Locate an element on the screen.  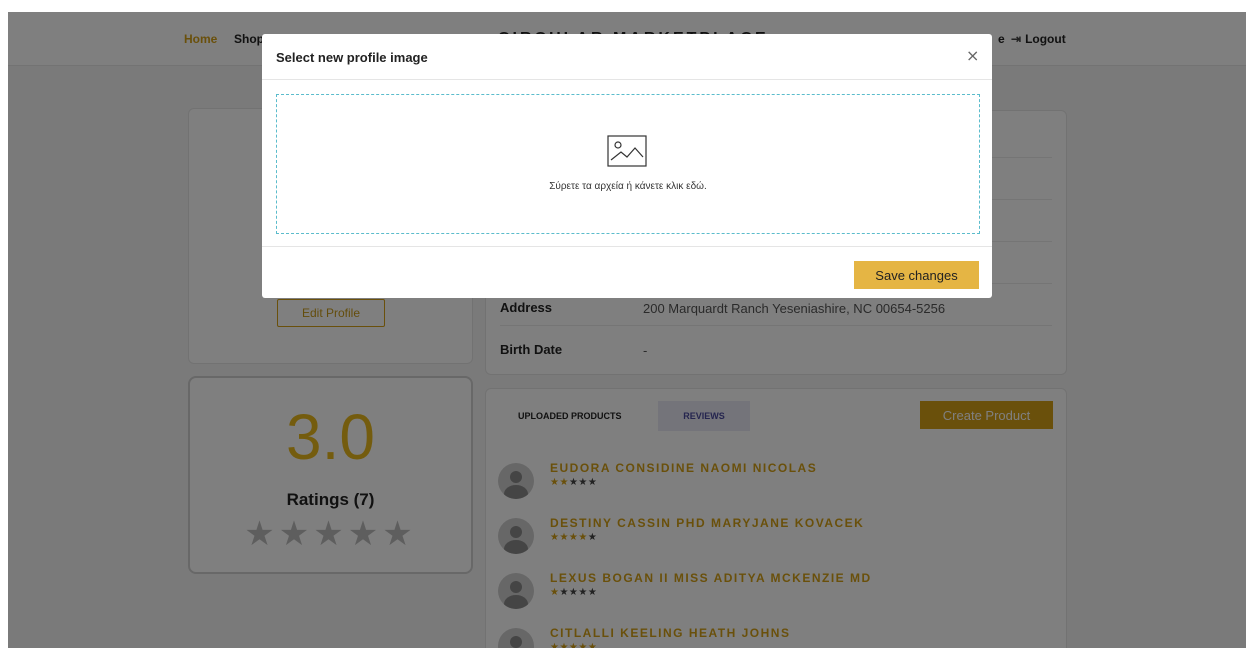
save-changes-button: Save changes is located at coordinates (916, 275).